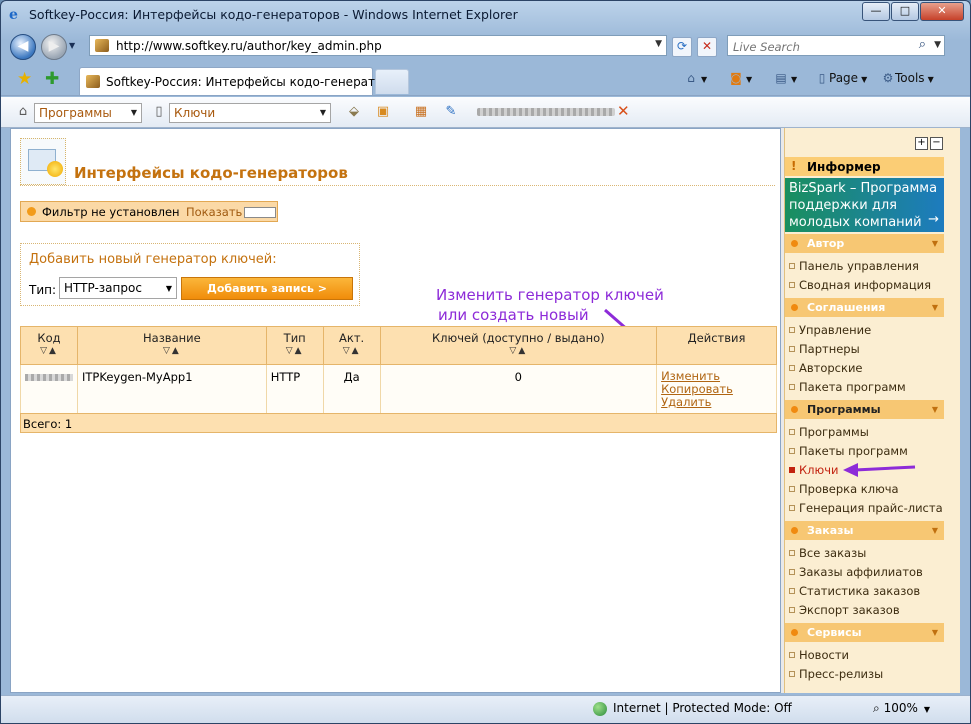 The height and width of the screenshot is (724, 971). What do you see at coordinates (518, 345) in the screenshot?
I see `column-header-keys: Ключей (доступно / выдано) ▽▲` at bounding box center [518, 345].